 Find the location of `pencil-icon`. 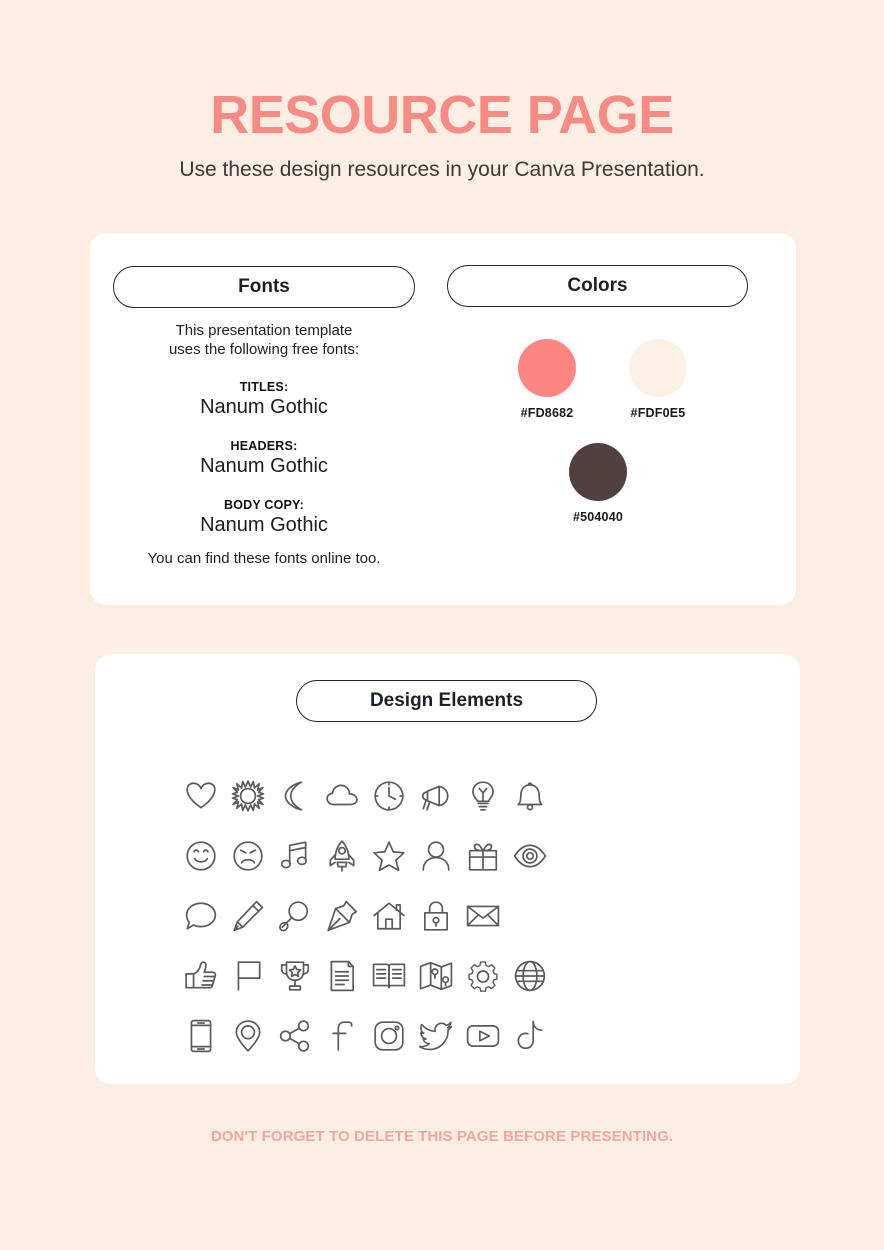

pencil-icon is located at coordinates (248, 916).